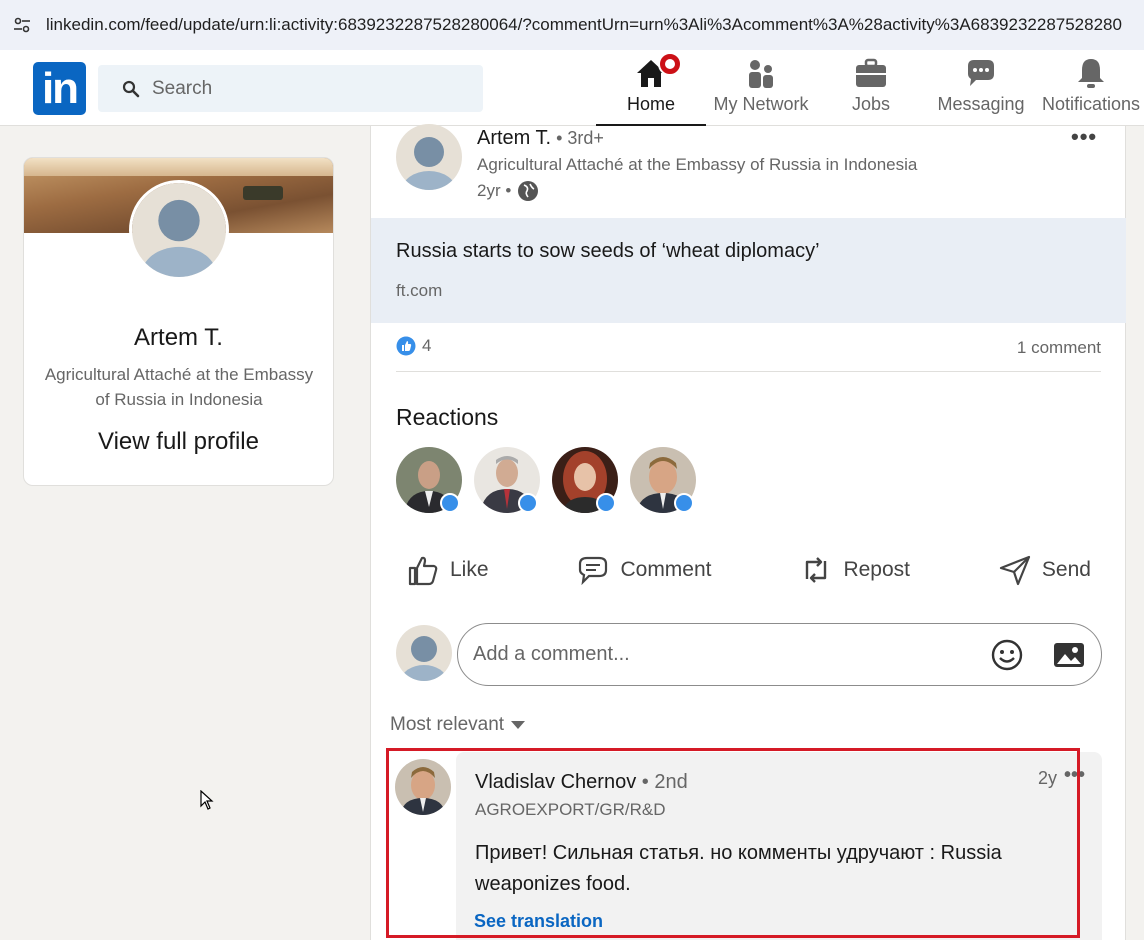 The image size is (1144, 940). What do you see at coordinates (447, 724) in the screenshot?
I see `sort-label: Most relevant` at bounding box center [447, 724].